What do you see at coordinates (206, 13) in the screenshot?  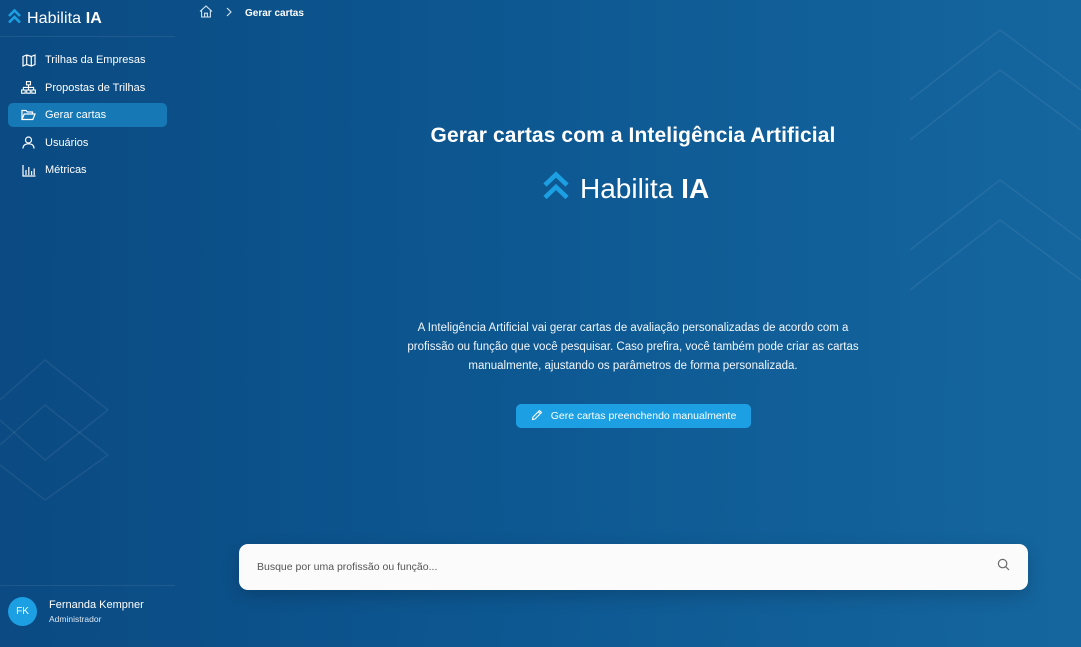 I see `home-icon` at bounding box center [206, 13].